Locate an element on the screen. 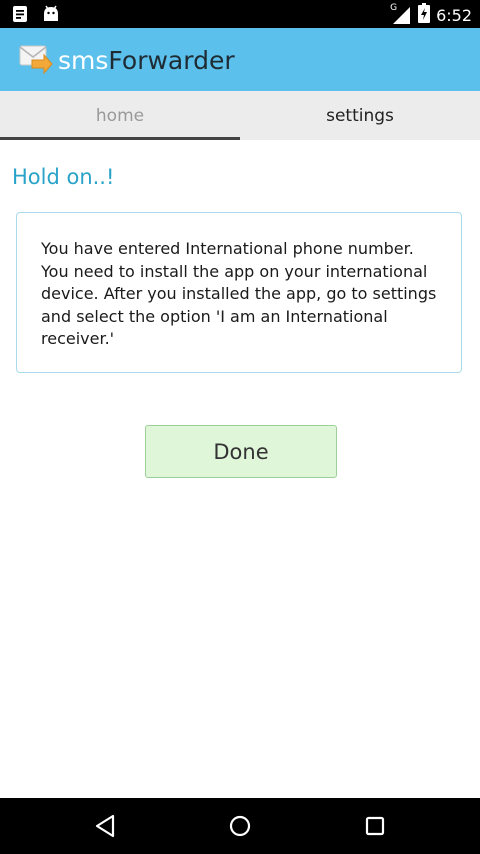 Image resolution: width=480 pixels, height=854 pixels. tab-bar: home settings is located at coordinates (240, 115).